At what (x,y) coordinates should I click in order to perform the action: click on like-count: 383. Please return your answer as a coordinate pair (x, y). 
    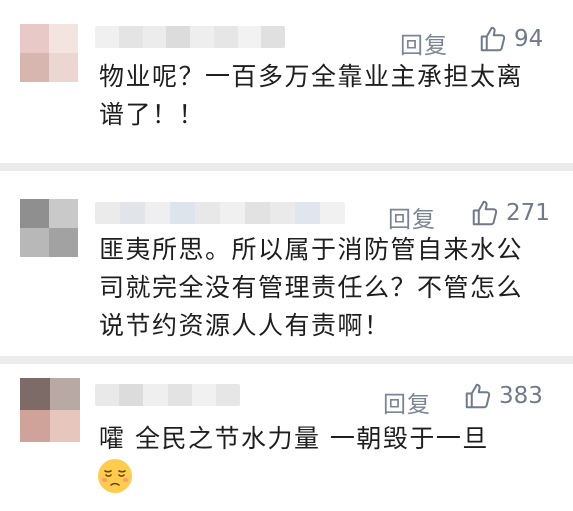
    Looking at the image, I should click on (521, 396).